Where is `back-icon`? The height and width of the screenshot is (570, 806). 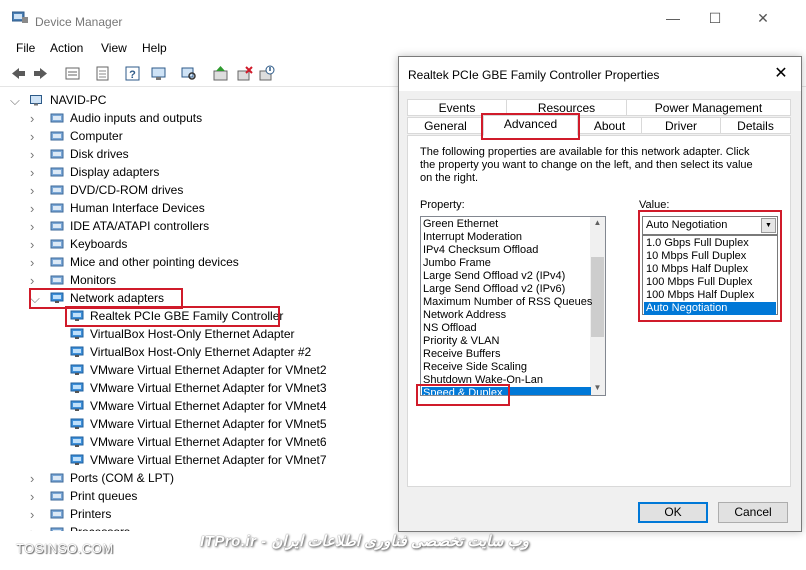 back-icon is located at coordinates (18, 73).